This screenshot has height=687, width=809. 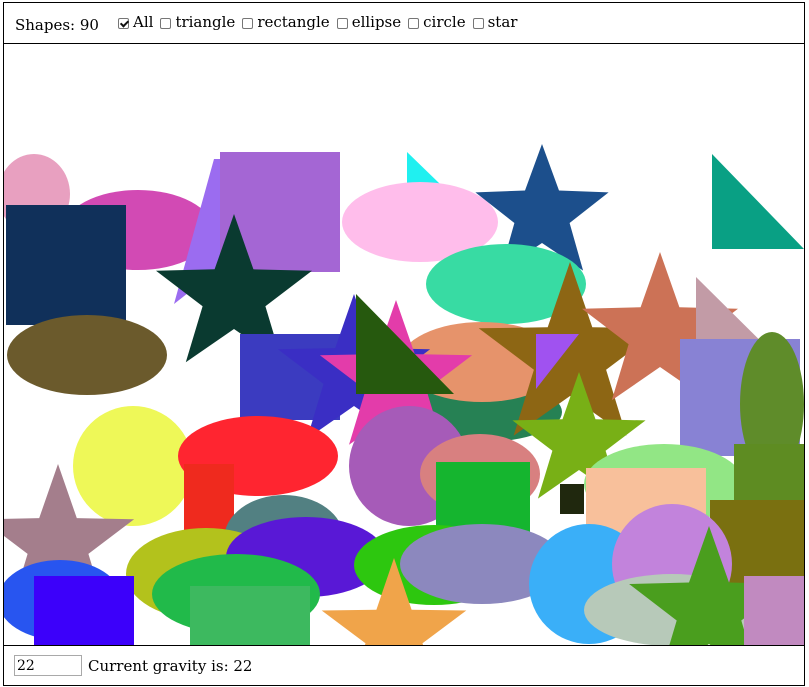 What do you see at coordinates (123, 23) in the screenshot?
I see `checkbox-all` at bounding box center [123, 23].